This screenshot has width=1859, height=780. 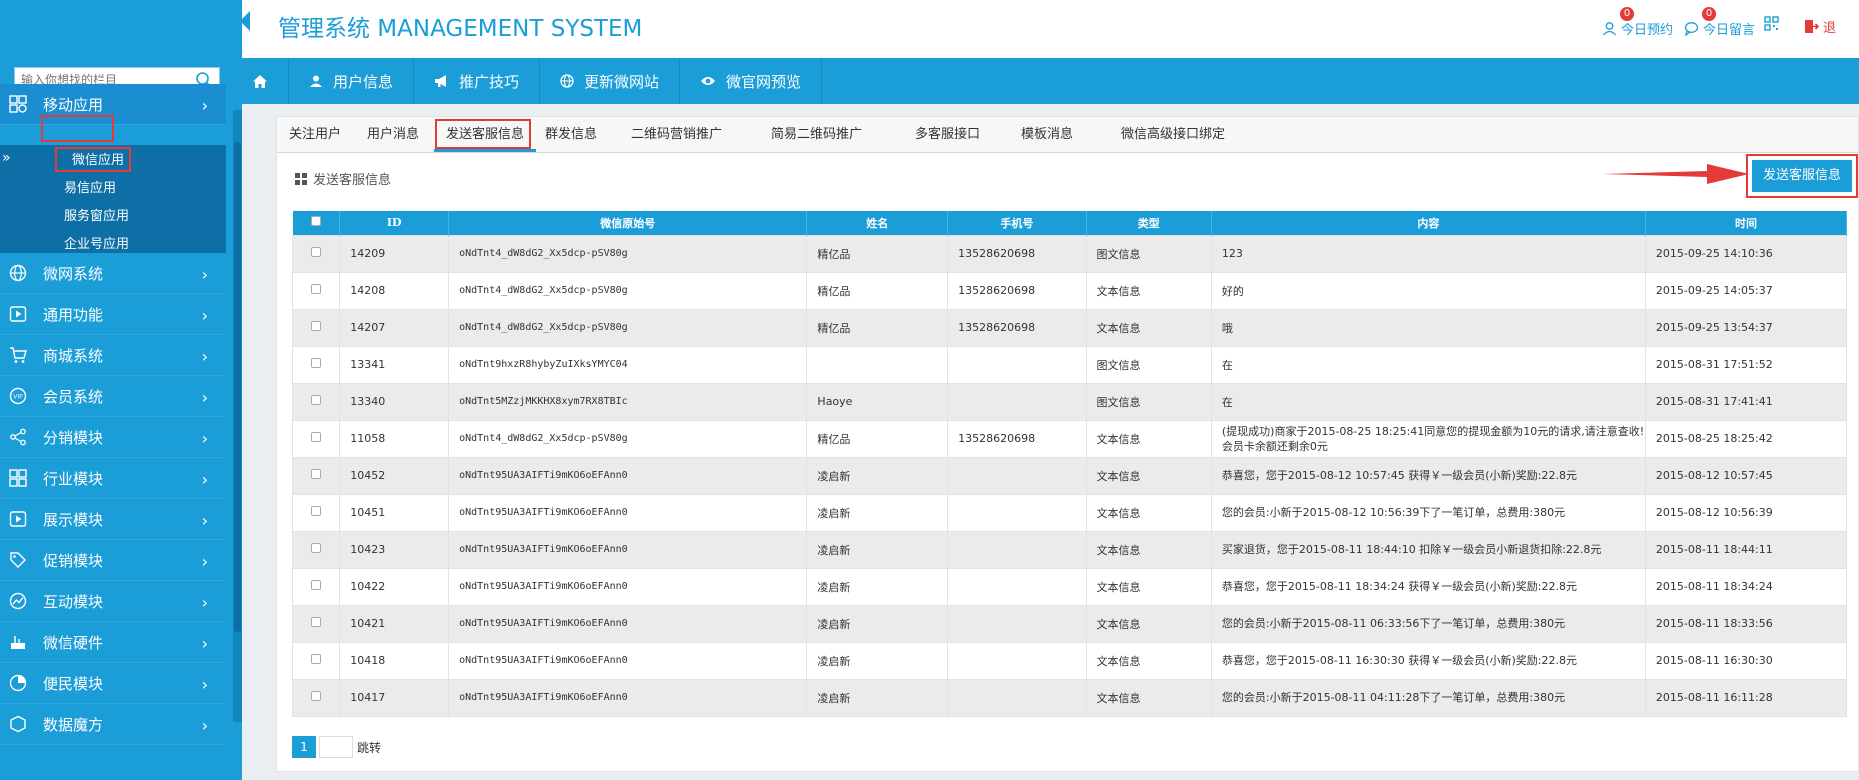 I want to click on today-message-label: 今日留言, so click(x=1729, y=30).